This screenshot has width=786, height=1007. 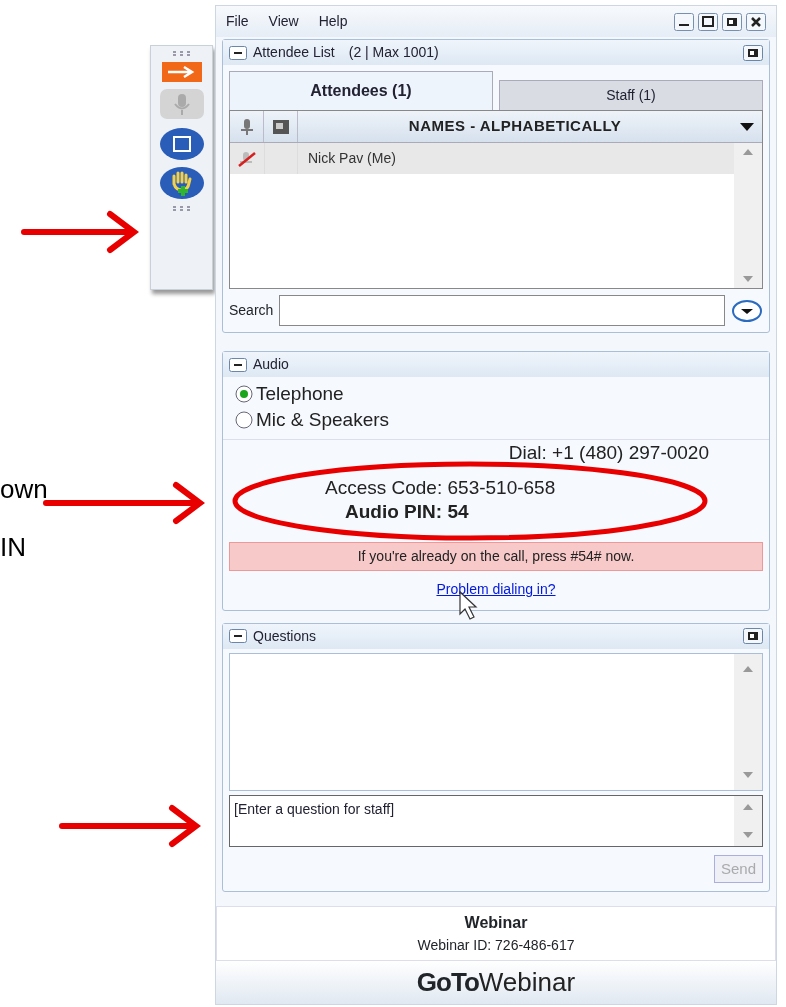 I want to click on notice-banner: If you're already on the call, press #54# now., so click(x=496, y=557).